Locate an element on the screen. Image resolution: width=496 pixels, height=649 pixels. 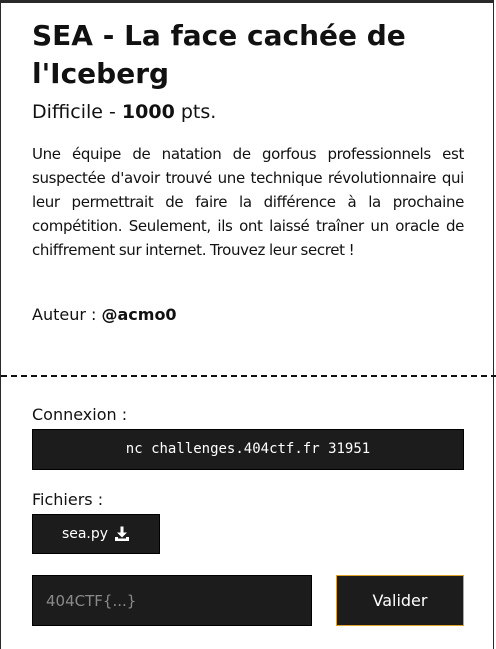
challenge-title: SEA - La face cachée de l'Iceberg is located at coordinates (219, 54).